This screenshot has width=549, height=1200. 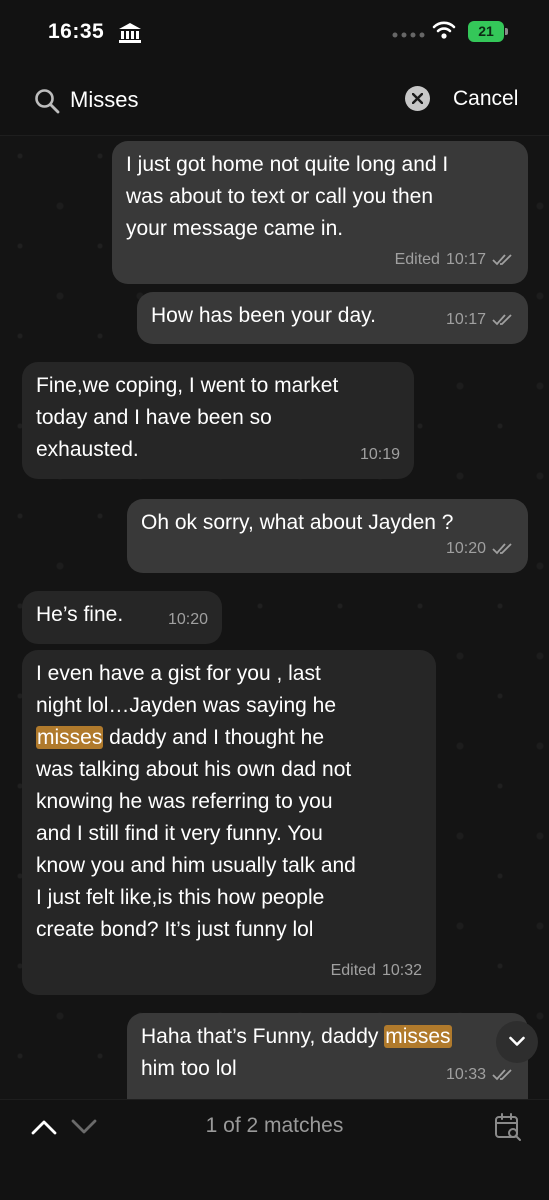 I want to click on message-line: I just felt like,is this how people, so click(x=180, y=897).